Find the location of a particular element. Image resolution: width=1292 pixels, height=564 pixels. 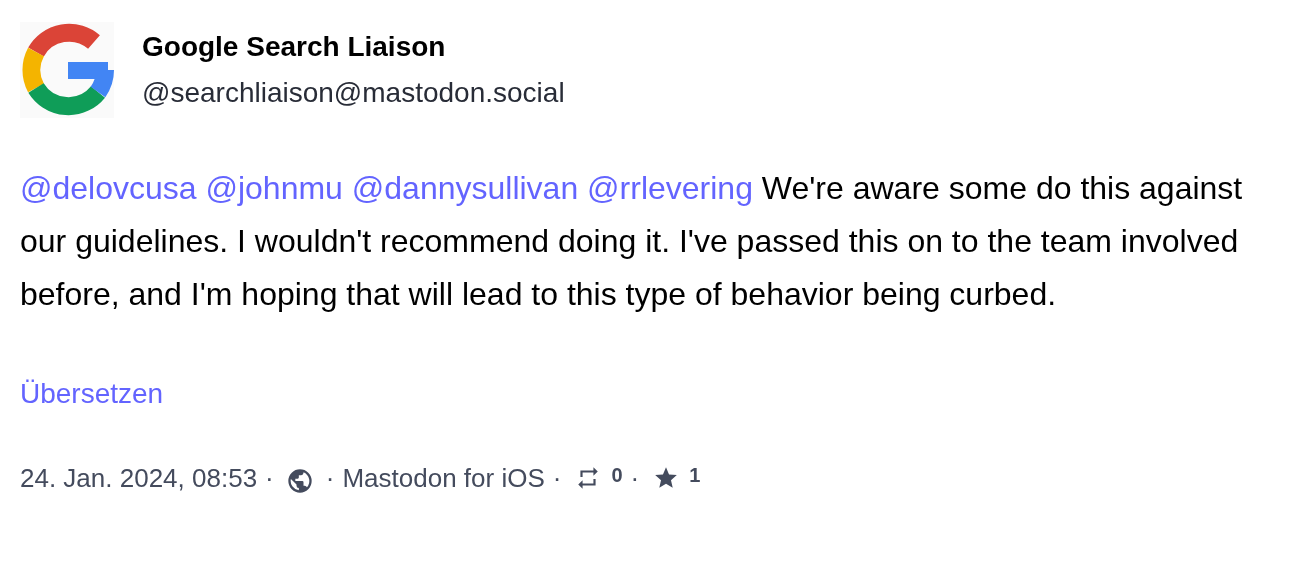

mention-link: @dannysullivan is located at coordinates (465, 188).